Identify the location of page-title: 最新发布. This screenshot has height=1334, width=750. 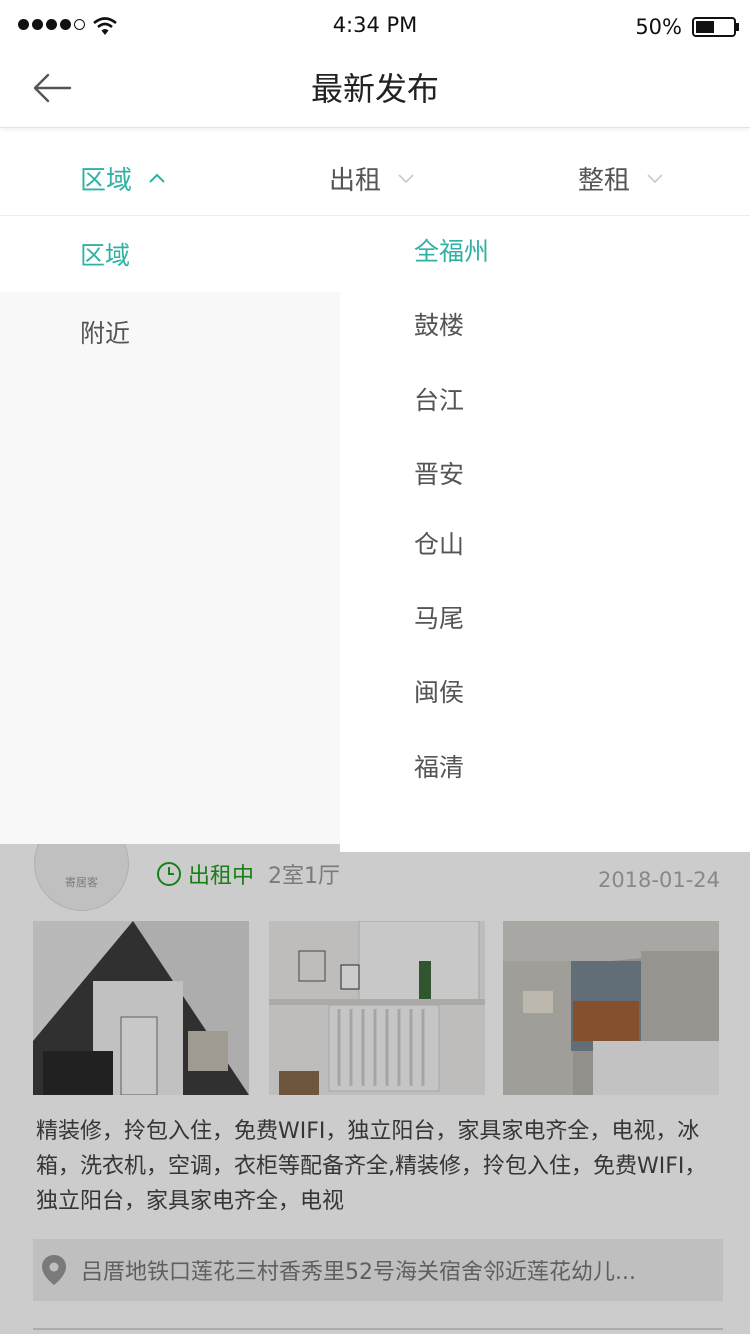
(374, 89).